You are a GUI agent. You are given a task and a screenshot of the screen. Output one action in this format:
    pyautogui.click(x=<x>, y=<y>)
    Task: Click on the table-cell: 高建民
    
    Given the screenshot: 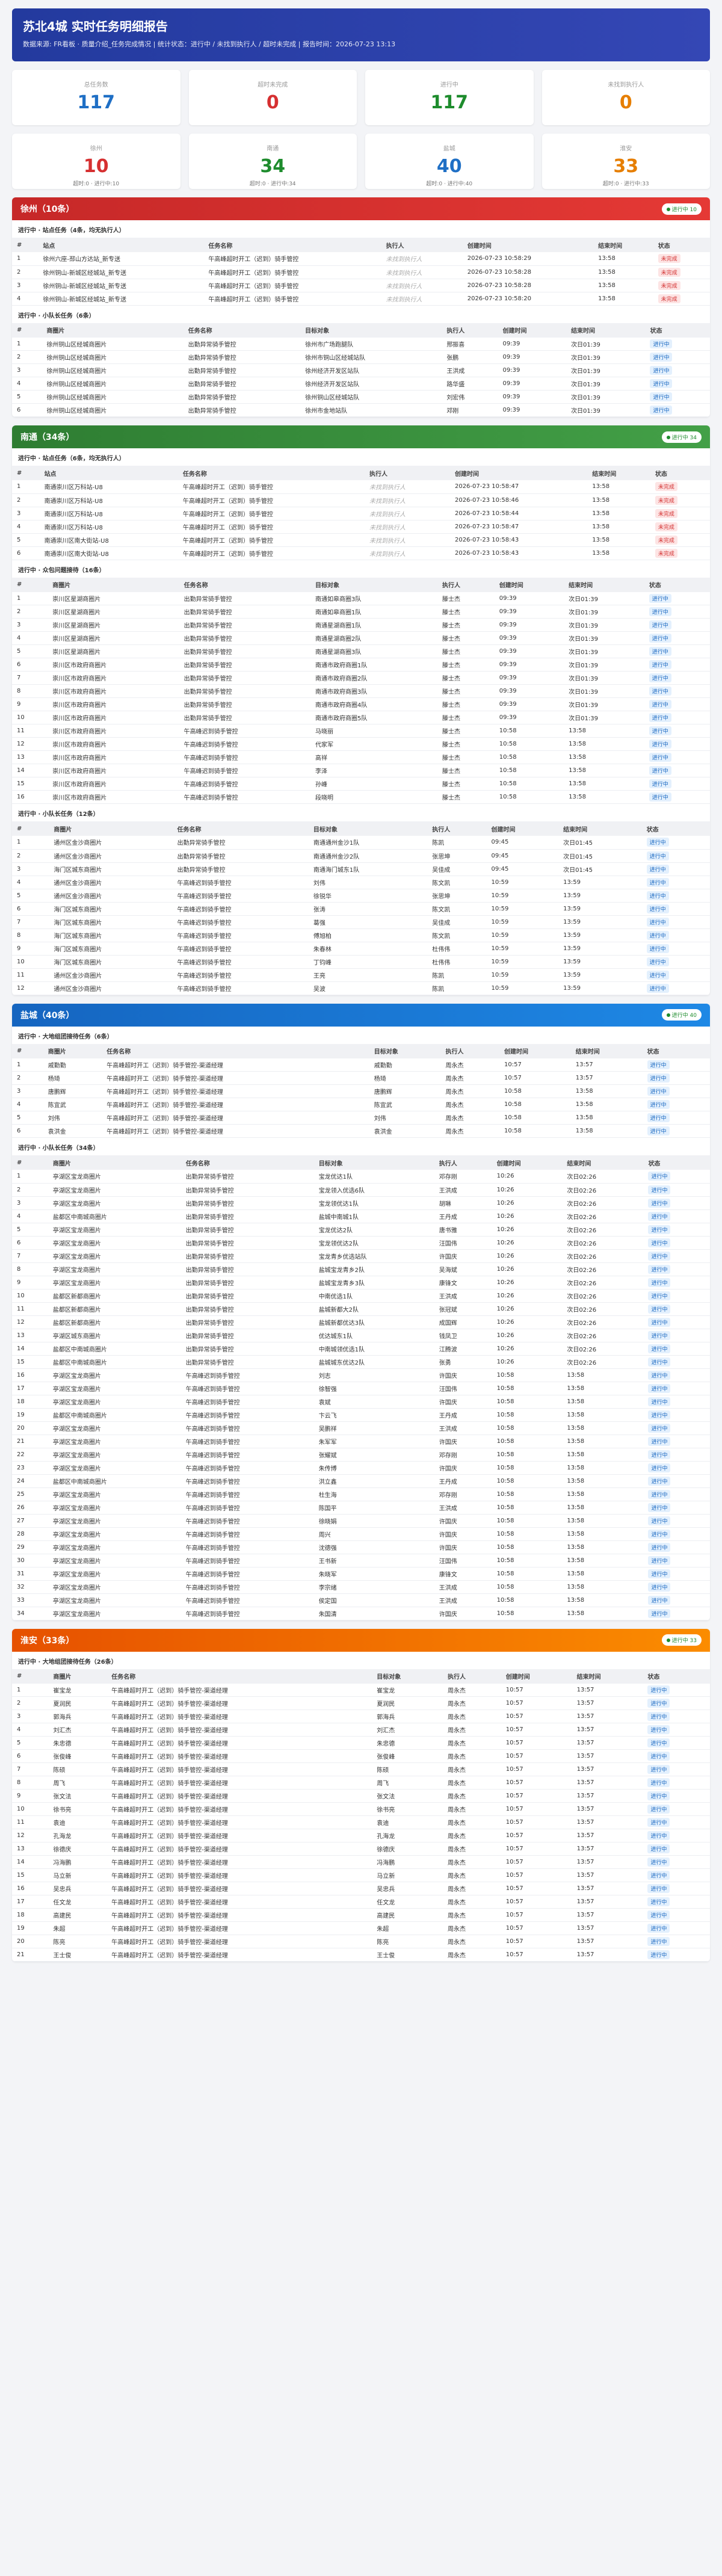 What is the action you would take?
    pyautogui.click(x=77, y=1915)
    